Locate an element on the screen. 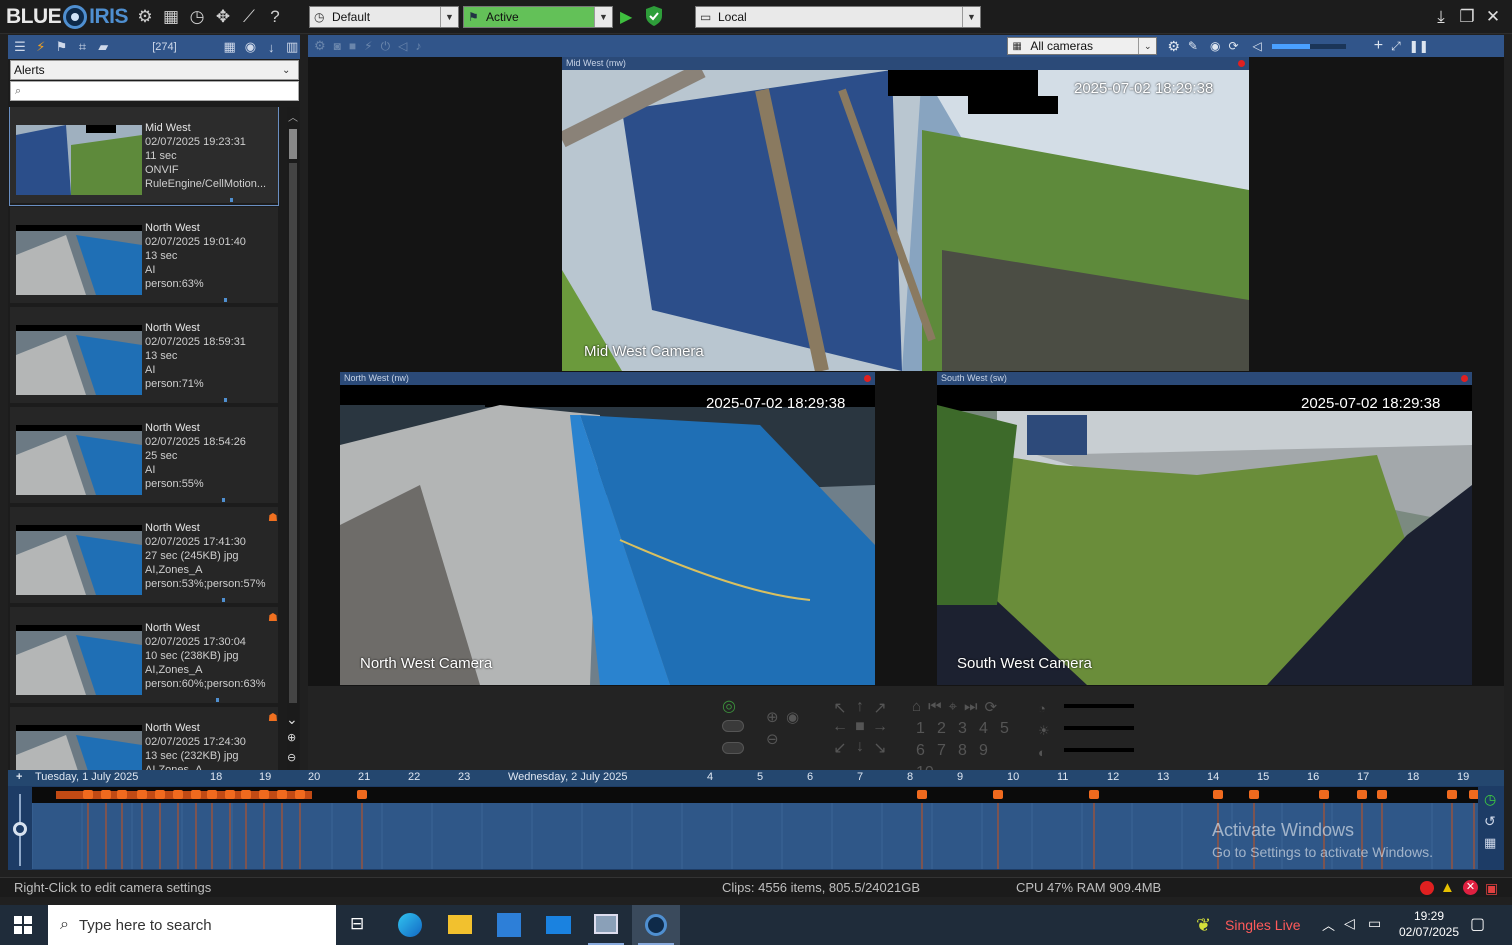 The width and height of the screenshot is (1512, 945). mail-icon is located at coordinates (558, 925).